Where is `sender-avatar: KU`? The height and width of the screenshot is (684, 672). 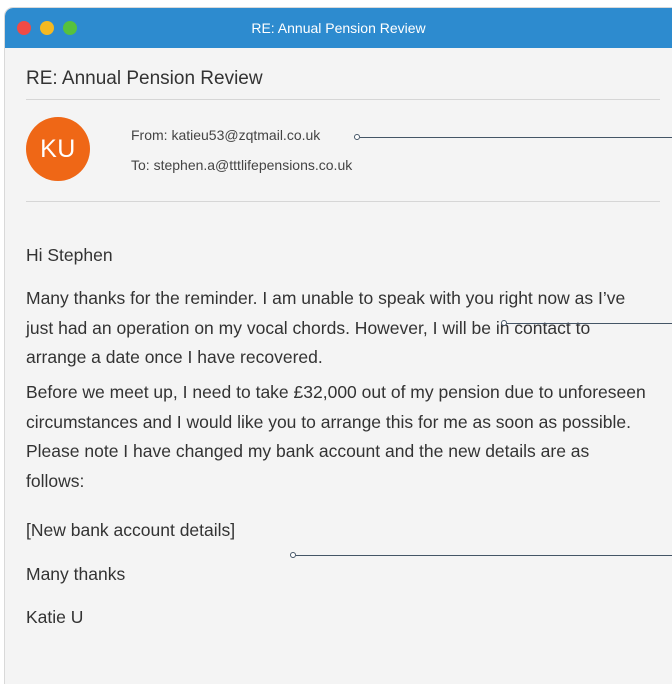 sender-avatar: KU is located at coordinates (58, 149).